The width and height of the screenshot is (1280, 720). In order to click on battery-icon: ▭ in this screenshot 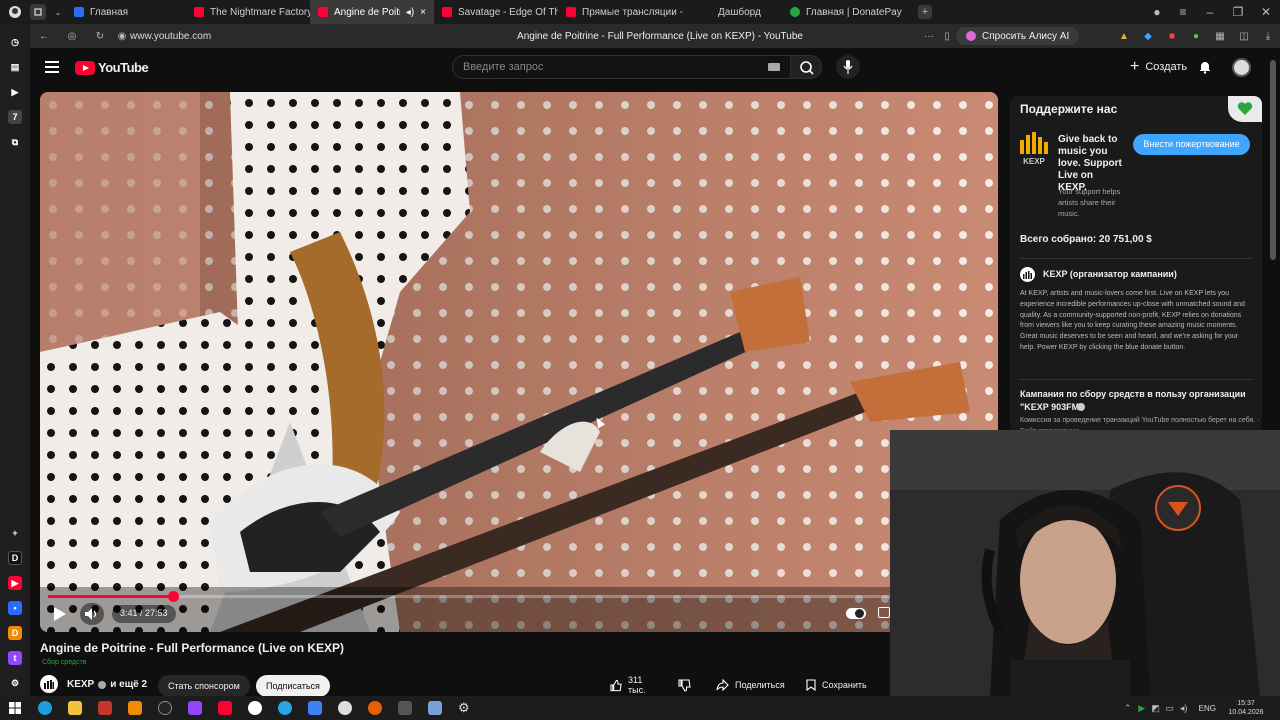, I will do `click(1170, 708)`.